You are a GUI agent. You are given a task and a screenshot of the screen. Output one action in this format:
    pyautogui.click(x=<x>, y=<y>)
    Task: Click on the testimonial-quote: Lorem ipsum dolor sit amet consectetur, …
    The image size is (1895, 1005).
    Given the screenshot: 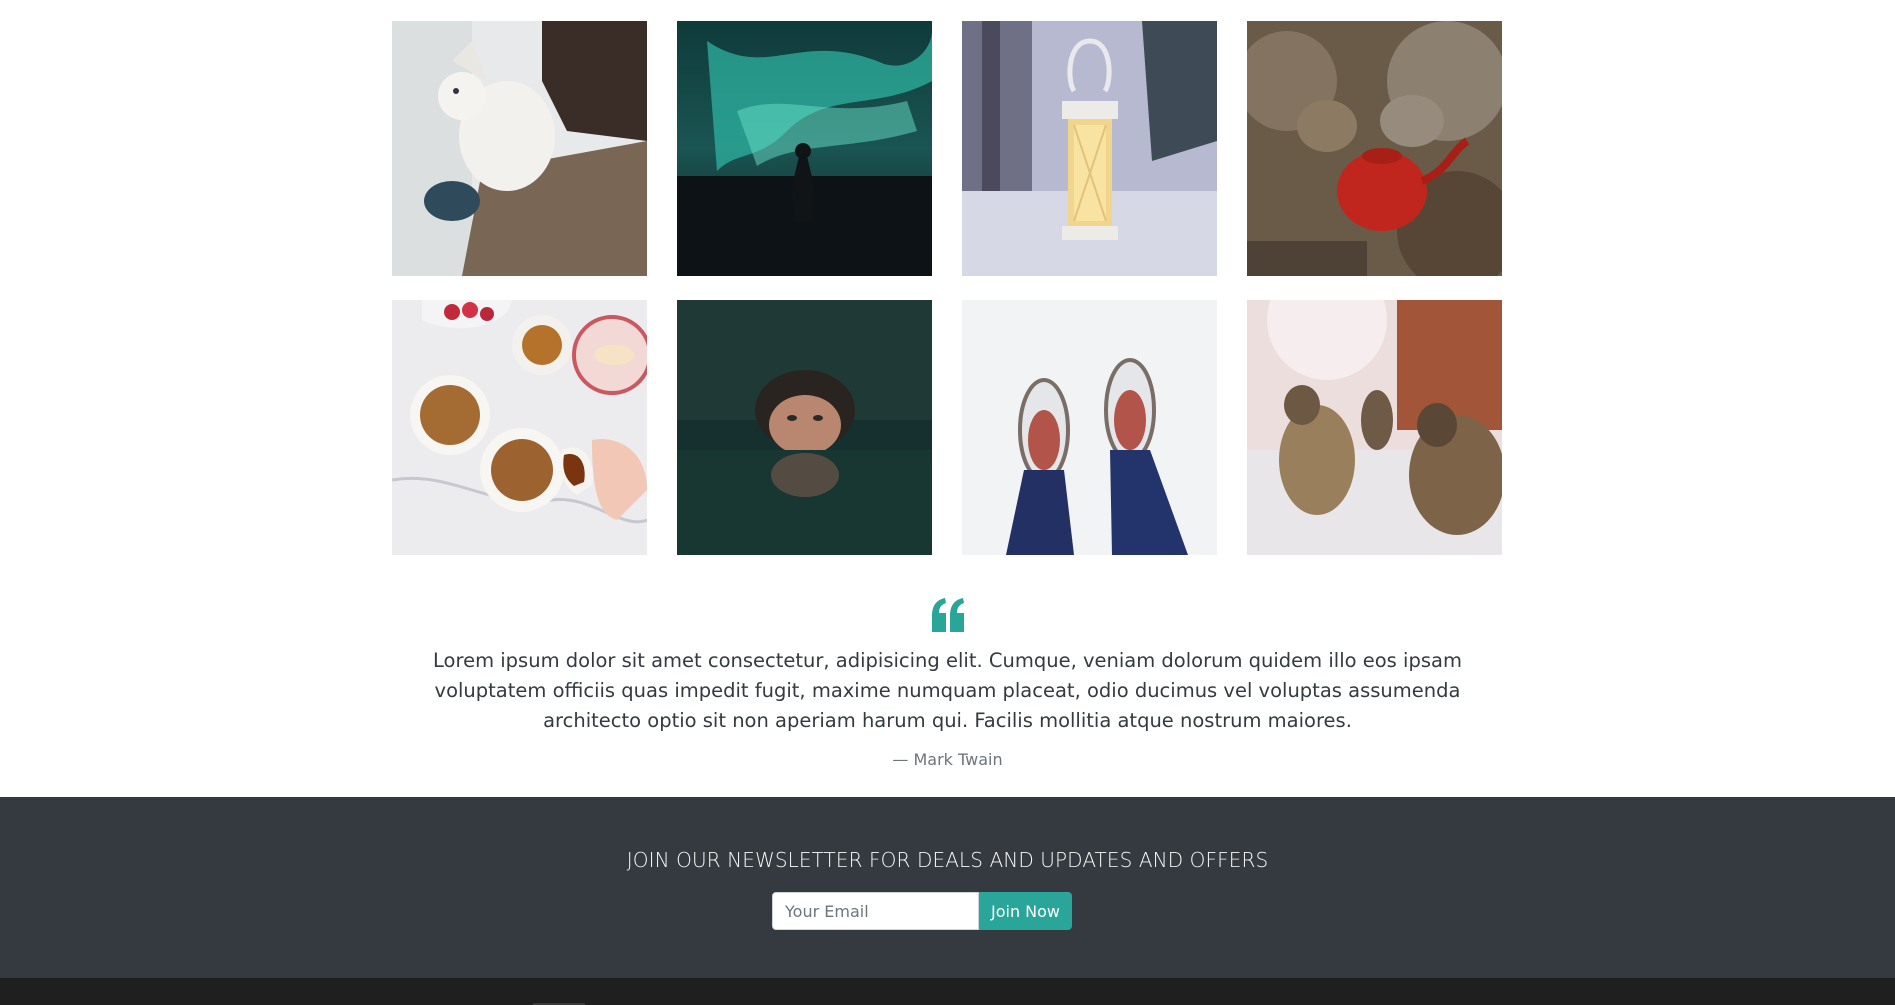 What is the action you would take?
    pyautogui.click(x=947, y=683)
    